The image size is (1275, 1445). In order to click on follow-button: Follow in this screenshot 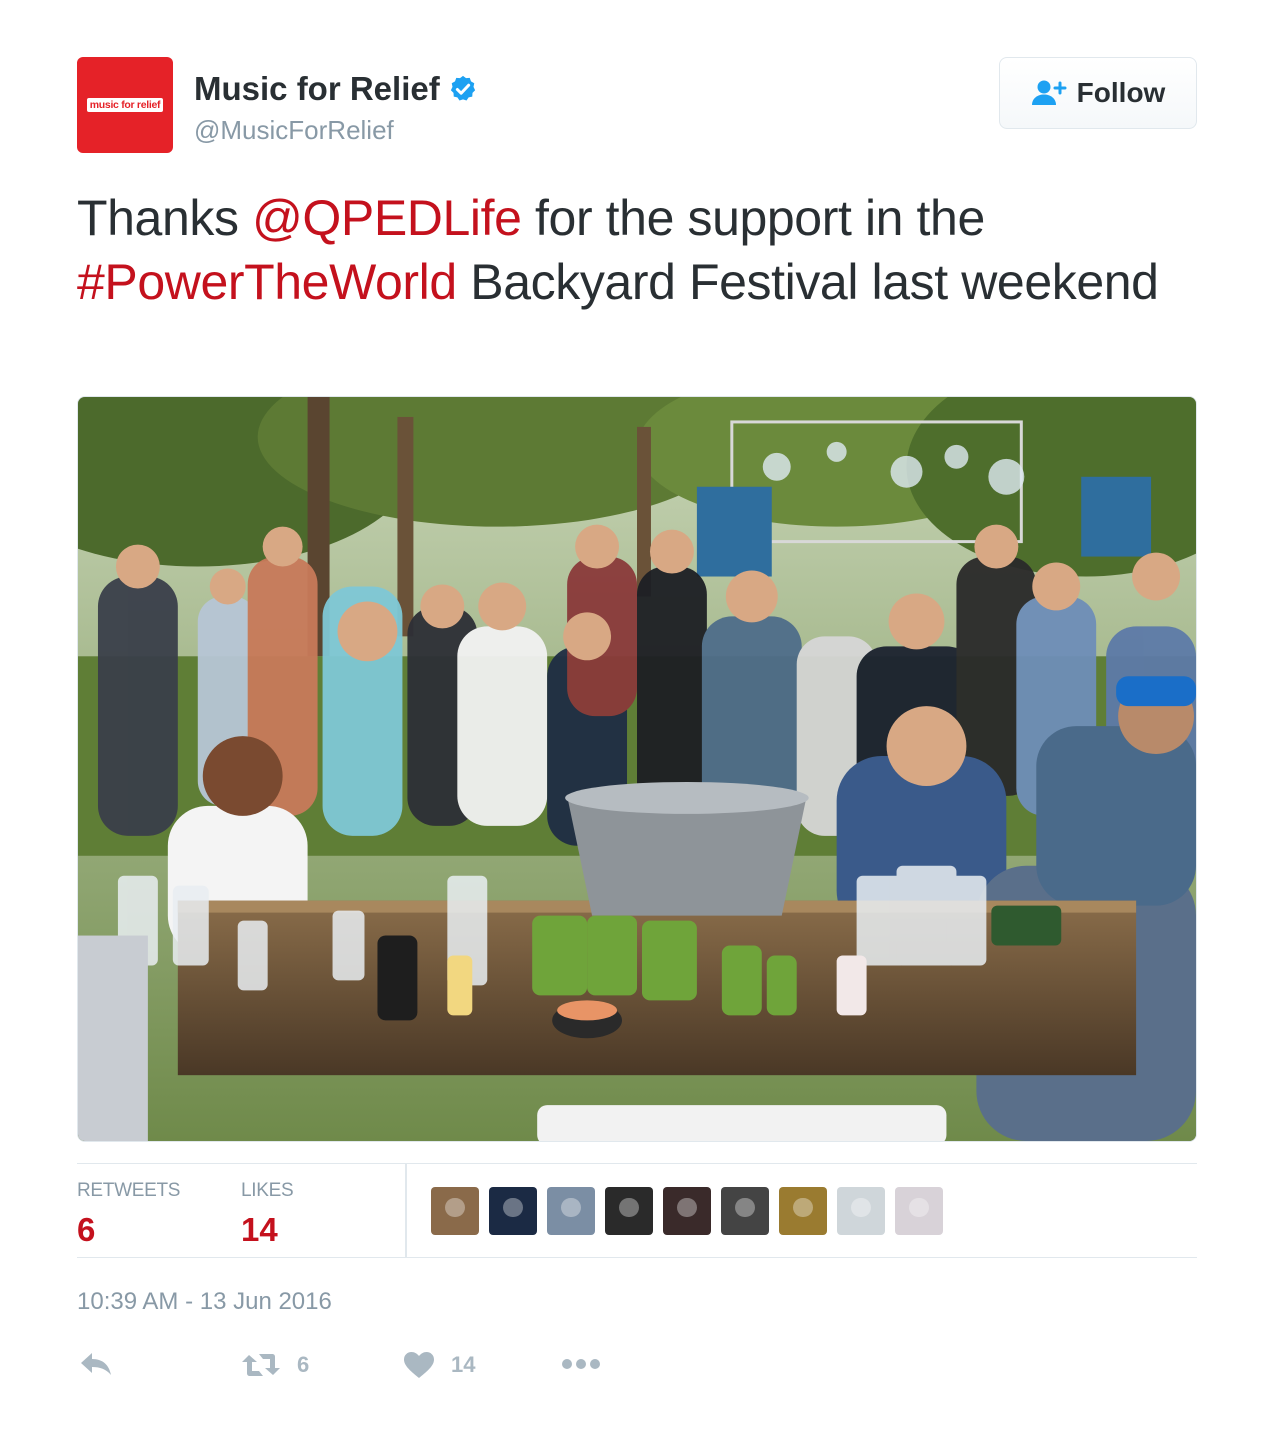, I will do `click(1098, 93)`.